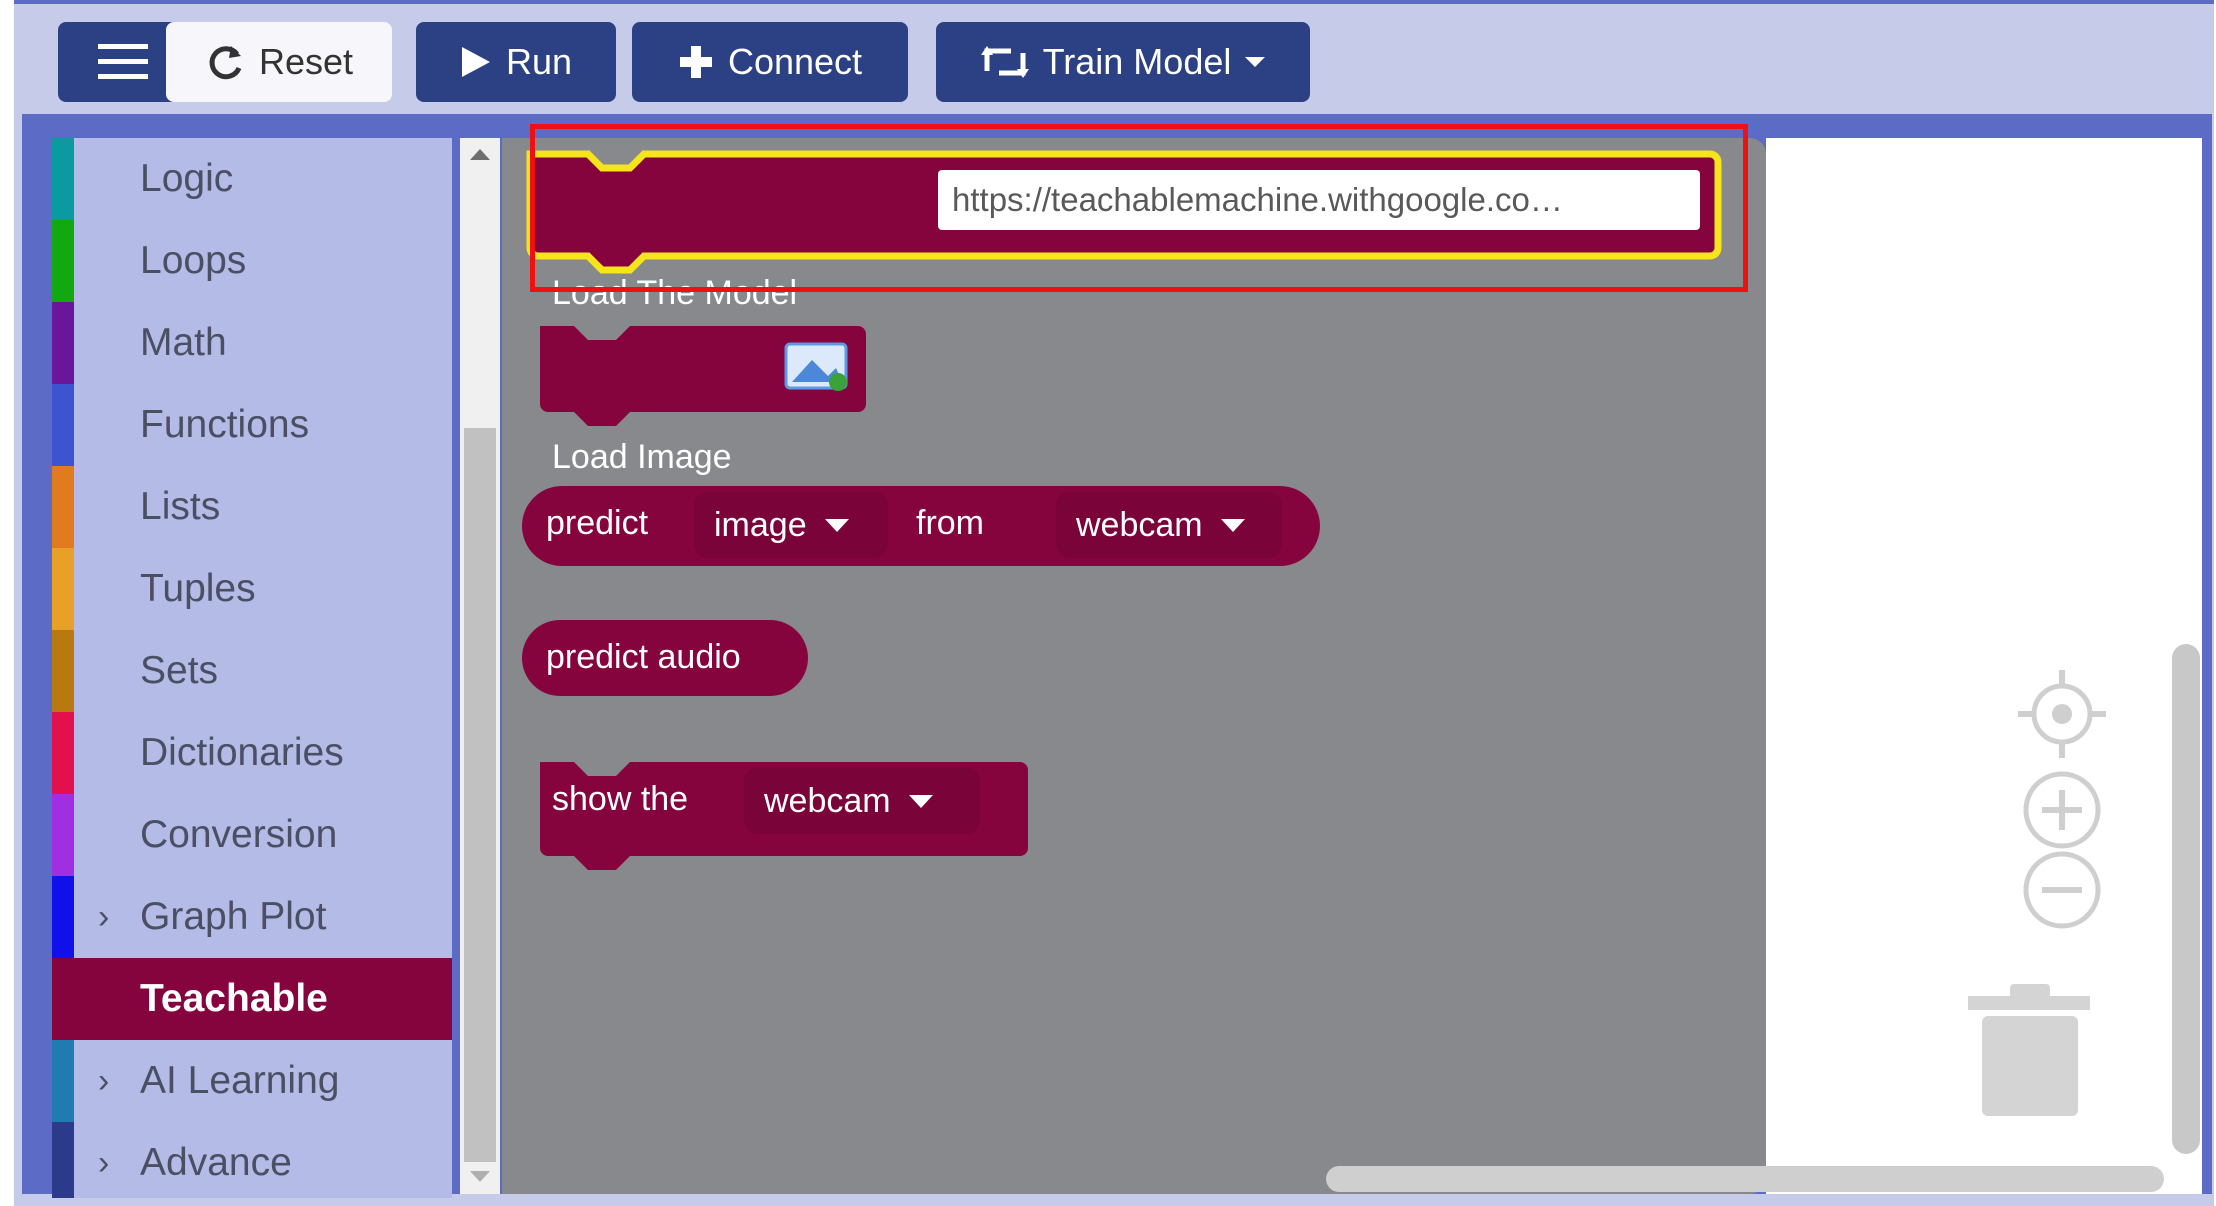  I want to click on play-icon, so click(475, 62).